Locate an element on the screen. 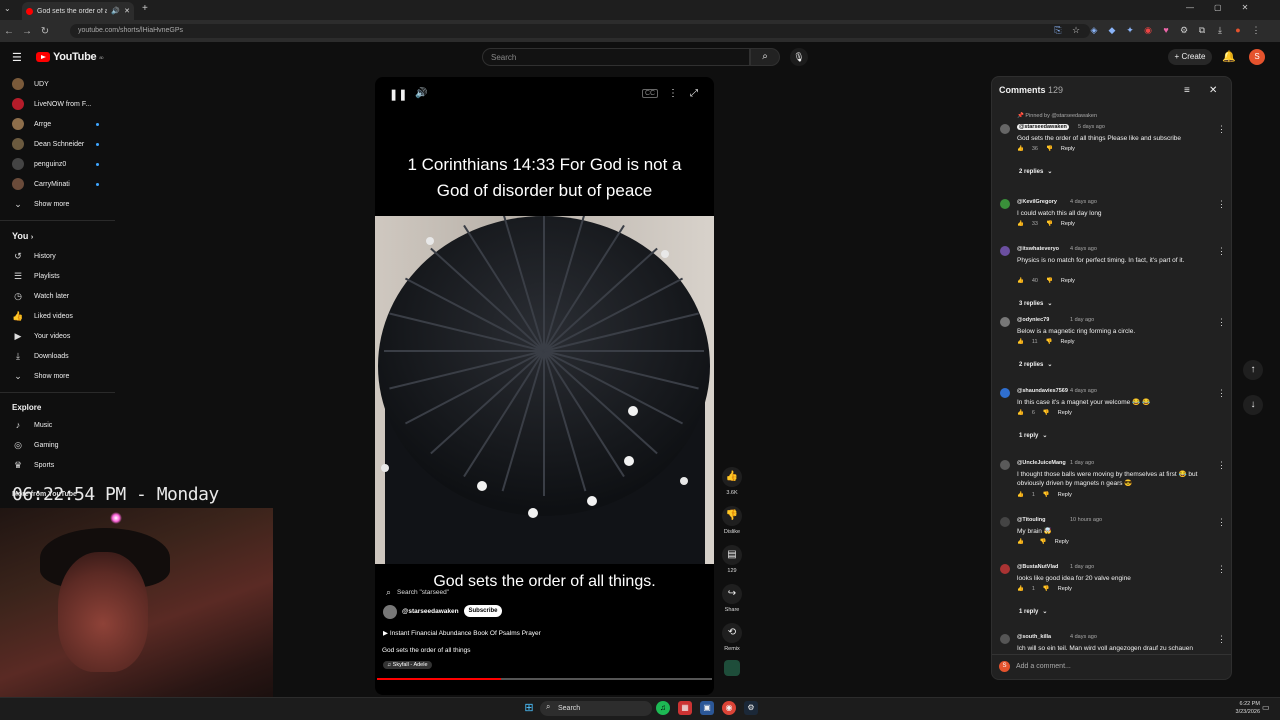 This screenshot has height=720, width=1280. sidebar-item-history: ↺ History is located at coordinates (57, 256).